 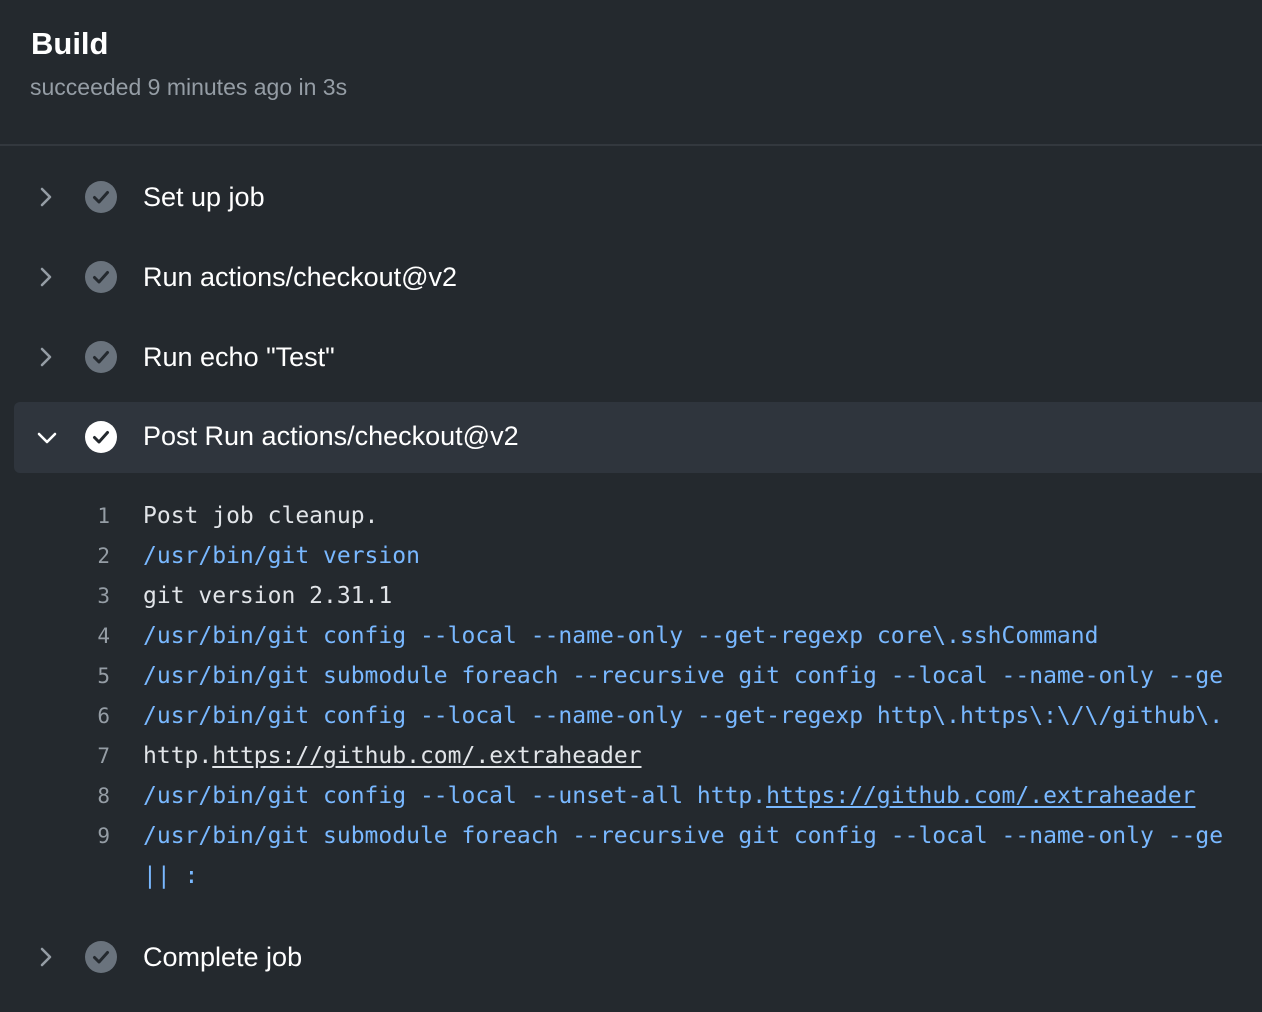 What do you see at coordinates (94, 836) in the screenshot?
I see `line-number: 9` at bounding box center [94, 836].